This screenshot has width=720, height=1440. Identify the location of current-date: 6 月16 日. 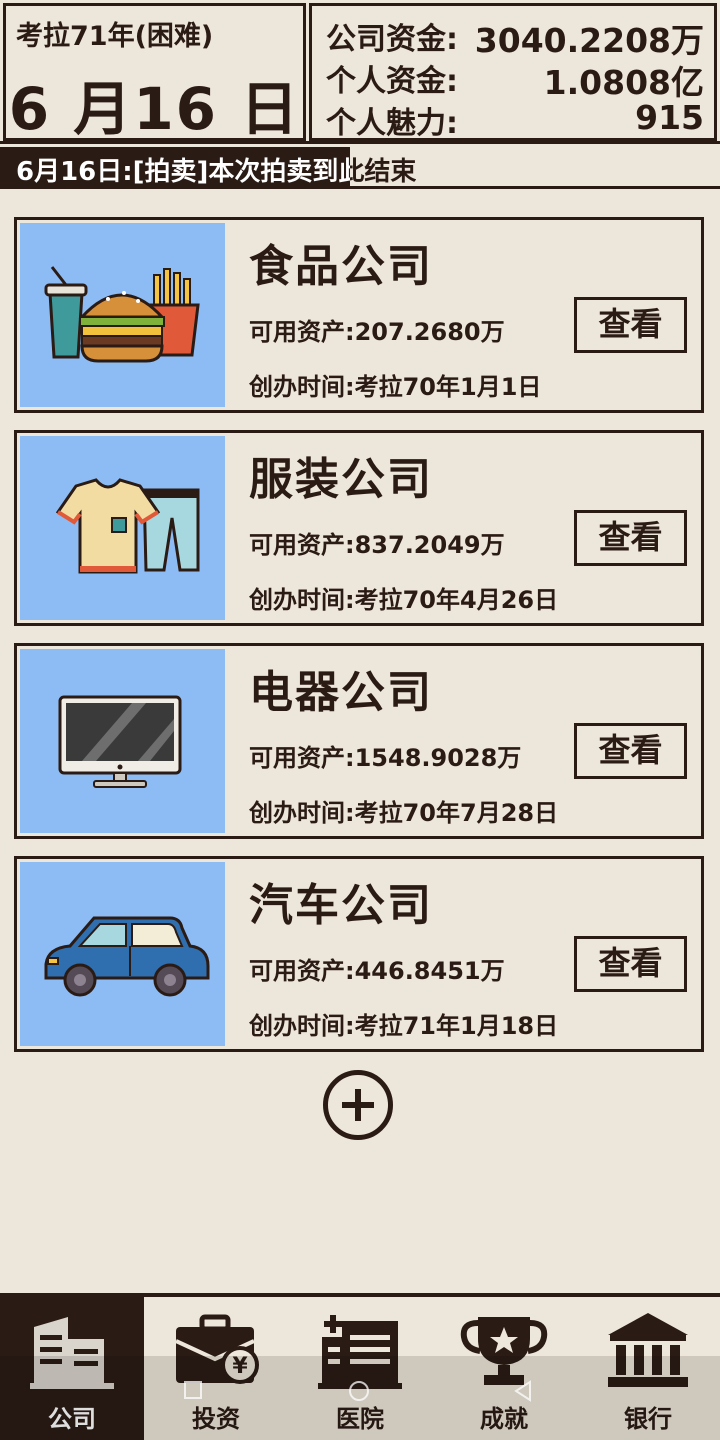
(154, 109).